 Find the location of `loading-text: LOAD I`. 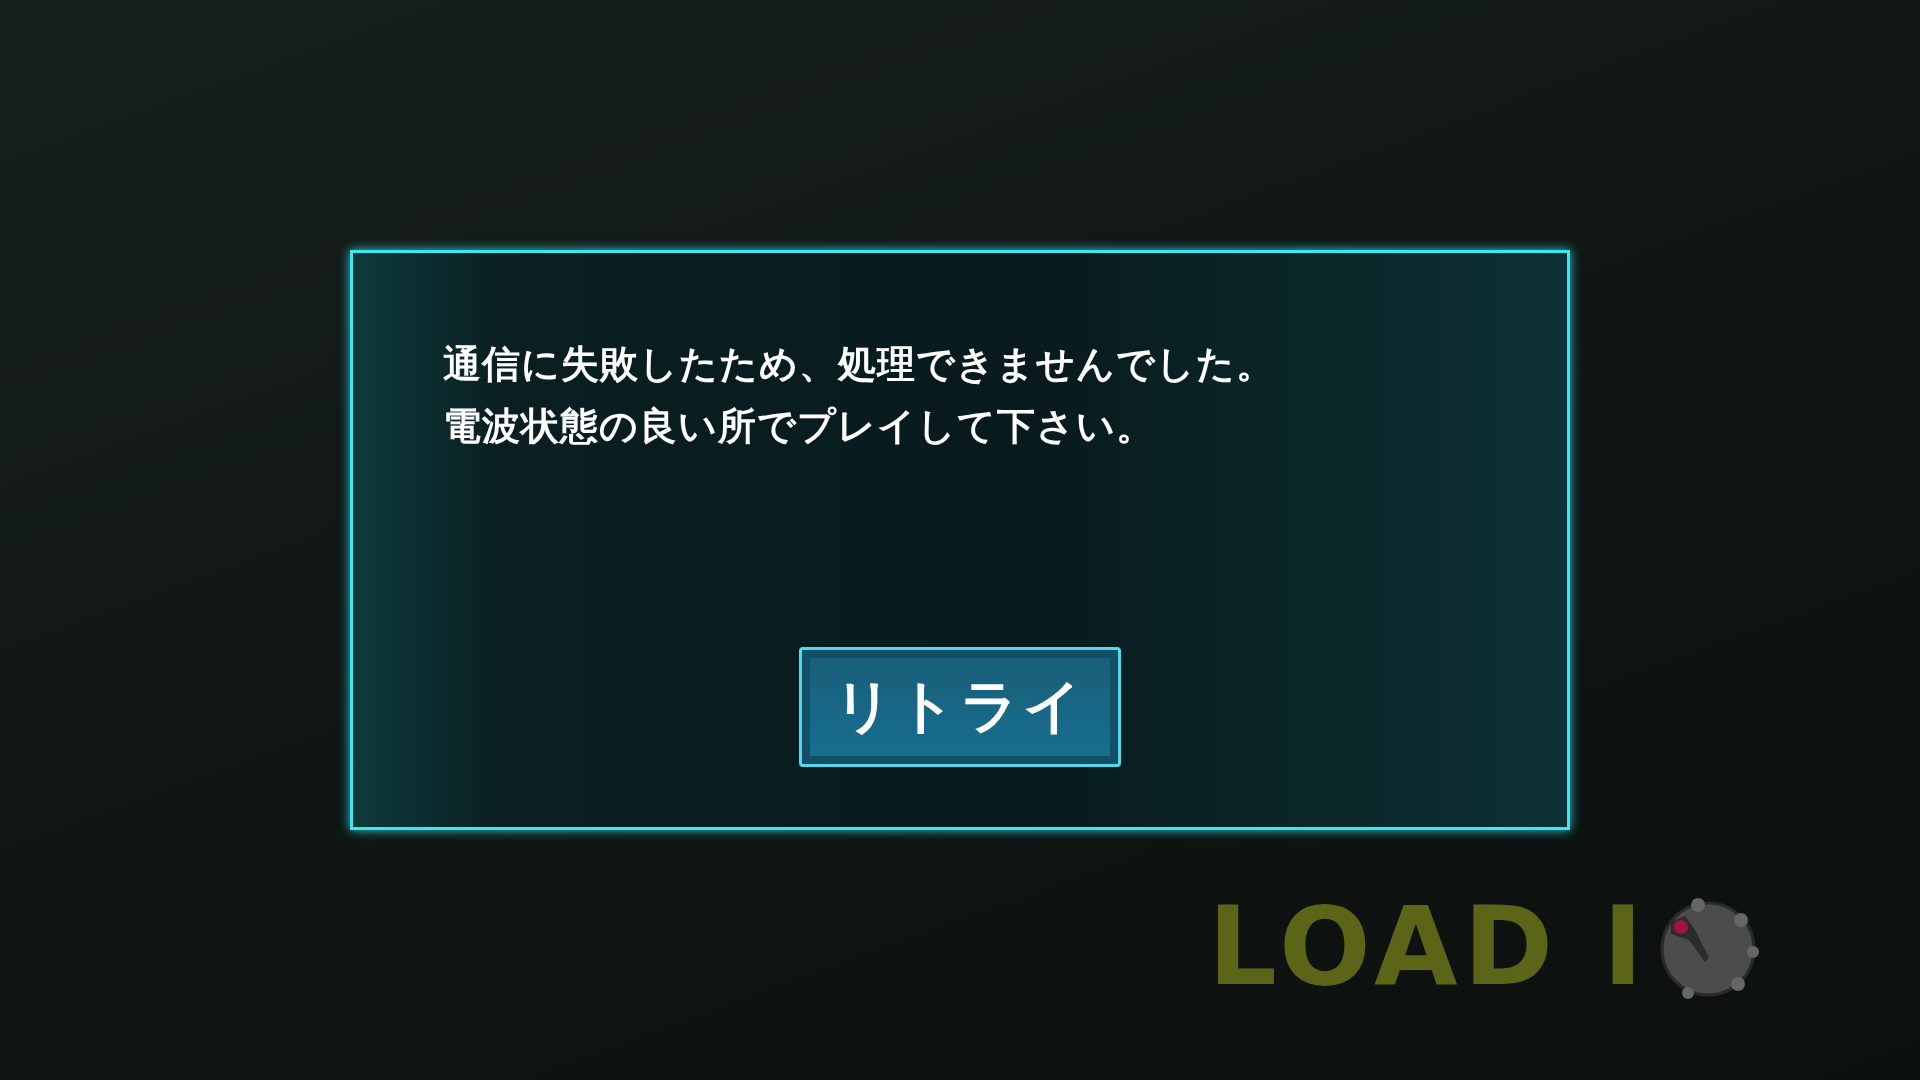

loading-text: LOAD I is located at coordinates (1428, 947).